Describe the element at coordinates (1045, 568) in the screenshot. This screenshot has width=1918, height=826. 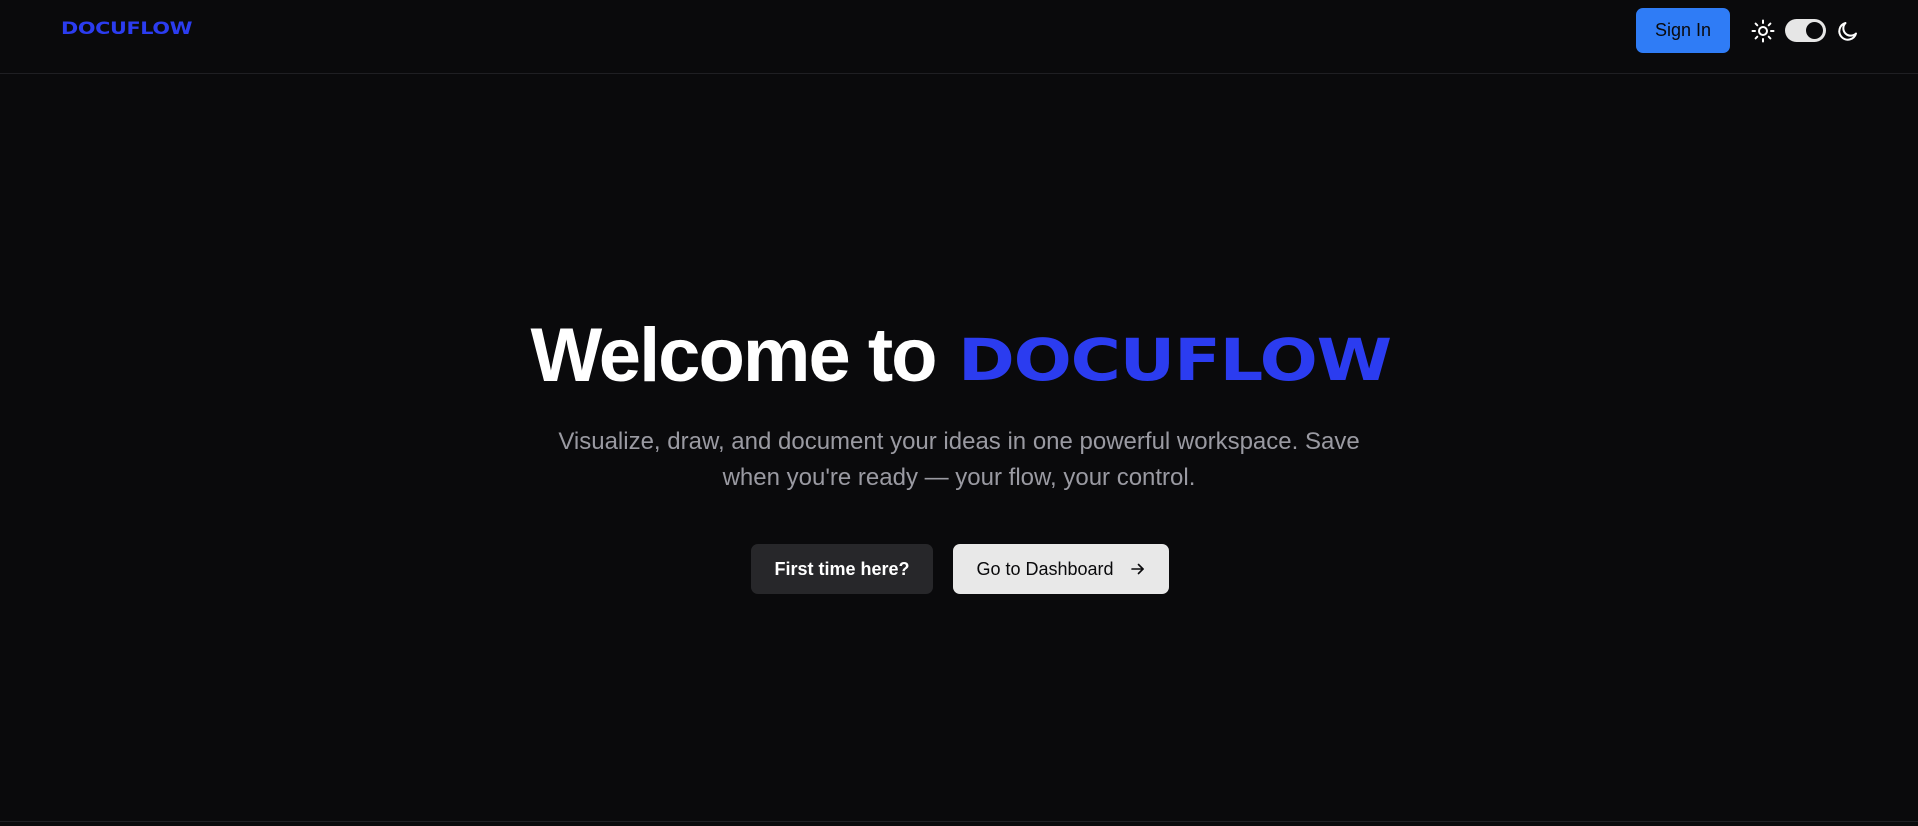
I see `go-to-dashboard-label: Go to Dashboard` at that location.